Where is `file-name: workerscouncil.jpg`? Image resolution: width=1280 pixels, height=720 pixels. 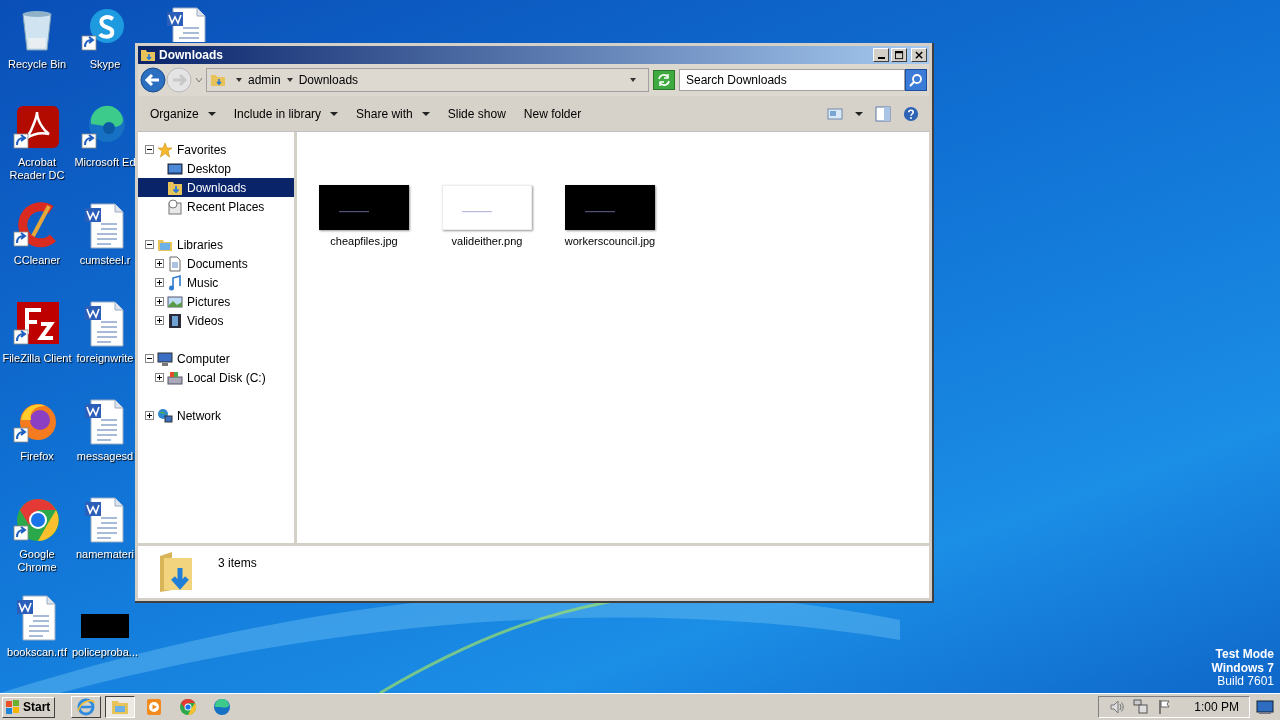
file-name: workerscouncil.jpg is located at coordinates (610, 241).